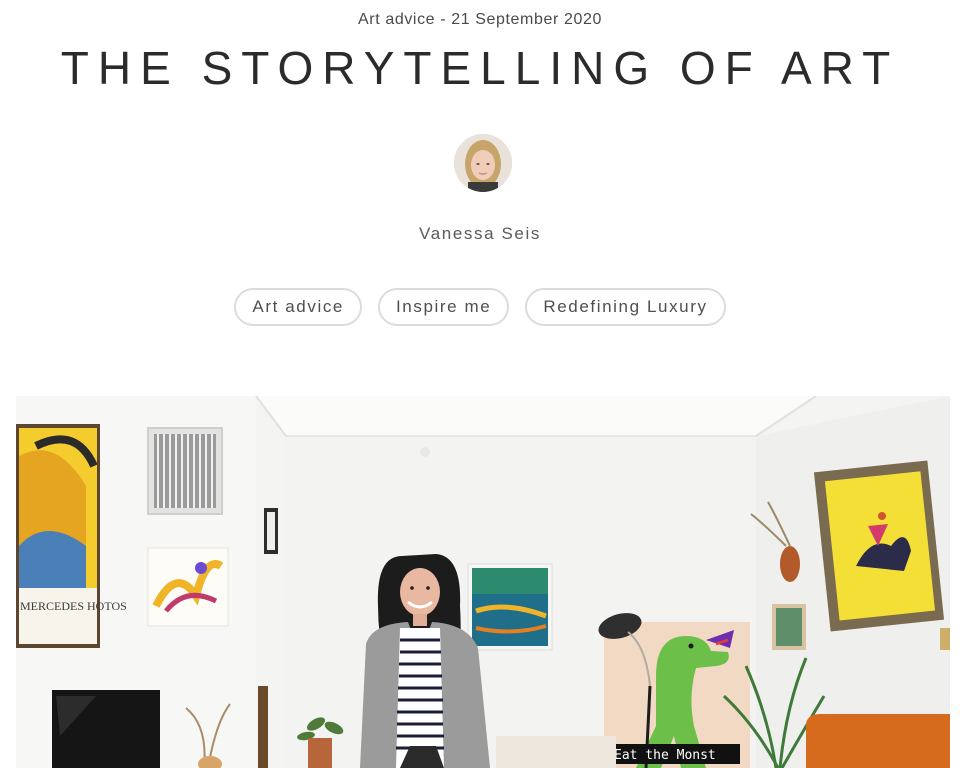 The image size is (960, 768). What do you see at coordinates (879, 546) in the screenshot?
I see `yellow-horse-artwork` at bounding box center [879, 546].